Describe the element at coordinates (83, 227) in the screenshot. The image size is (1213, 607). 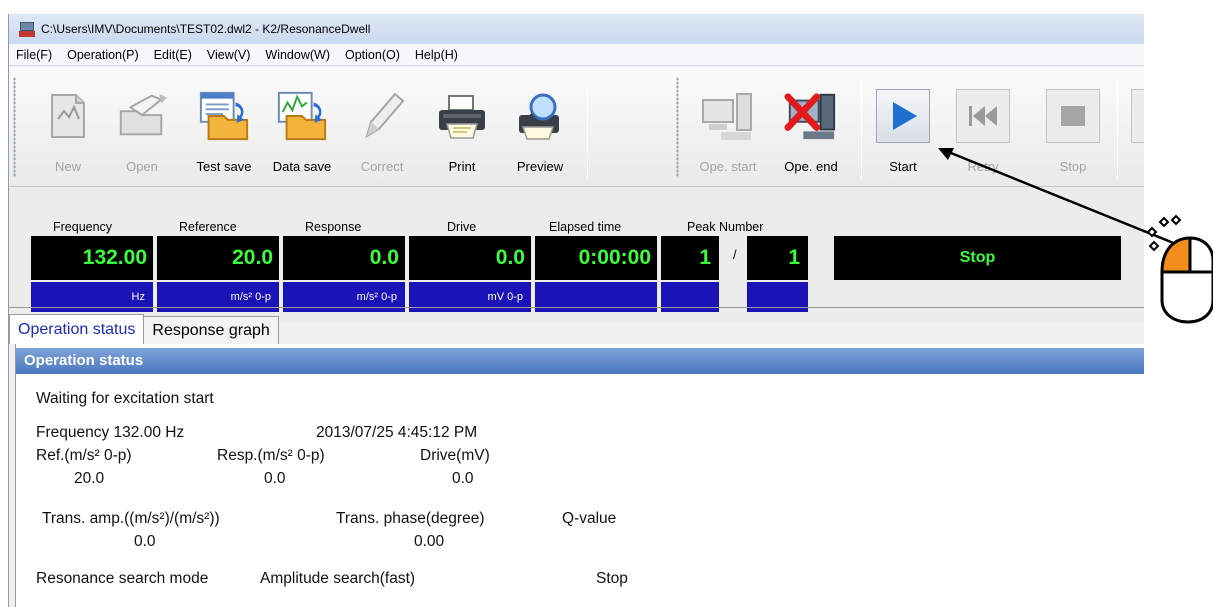
I see `frequency-label: Frequency` at that location.